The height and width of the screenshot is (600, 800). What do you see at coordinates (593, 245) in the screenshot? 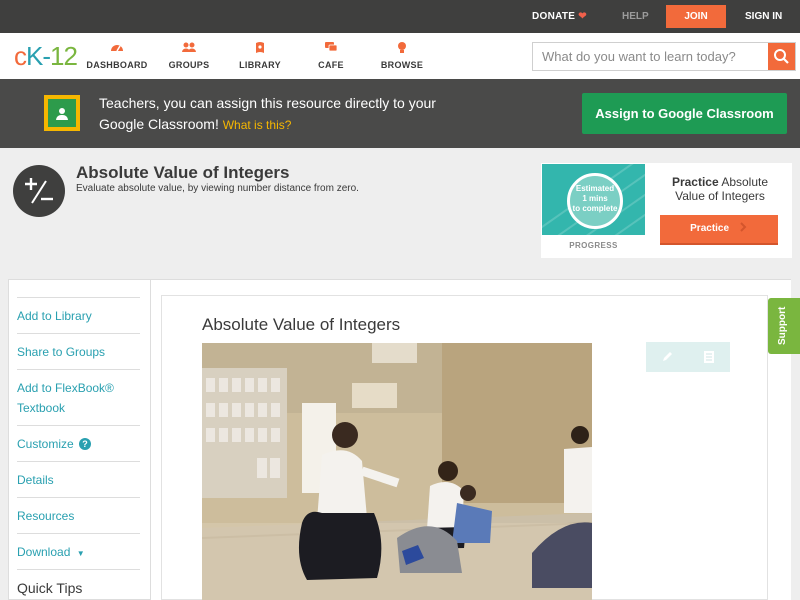
I see `progress-label: PROGRESS` at bounding box center [593, 245].